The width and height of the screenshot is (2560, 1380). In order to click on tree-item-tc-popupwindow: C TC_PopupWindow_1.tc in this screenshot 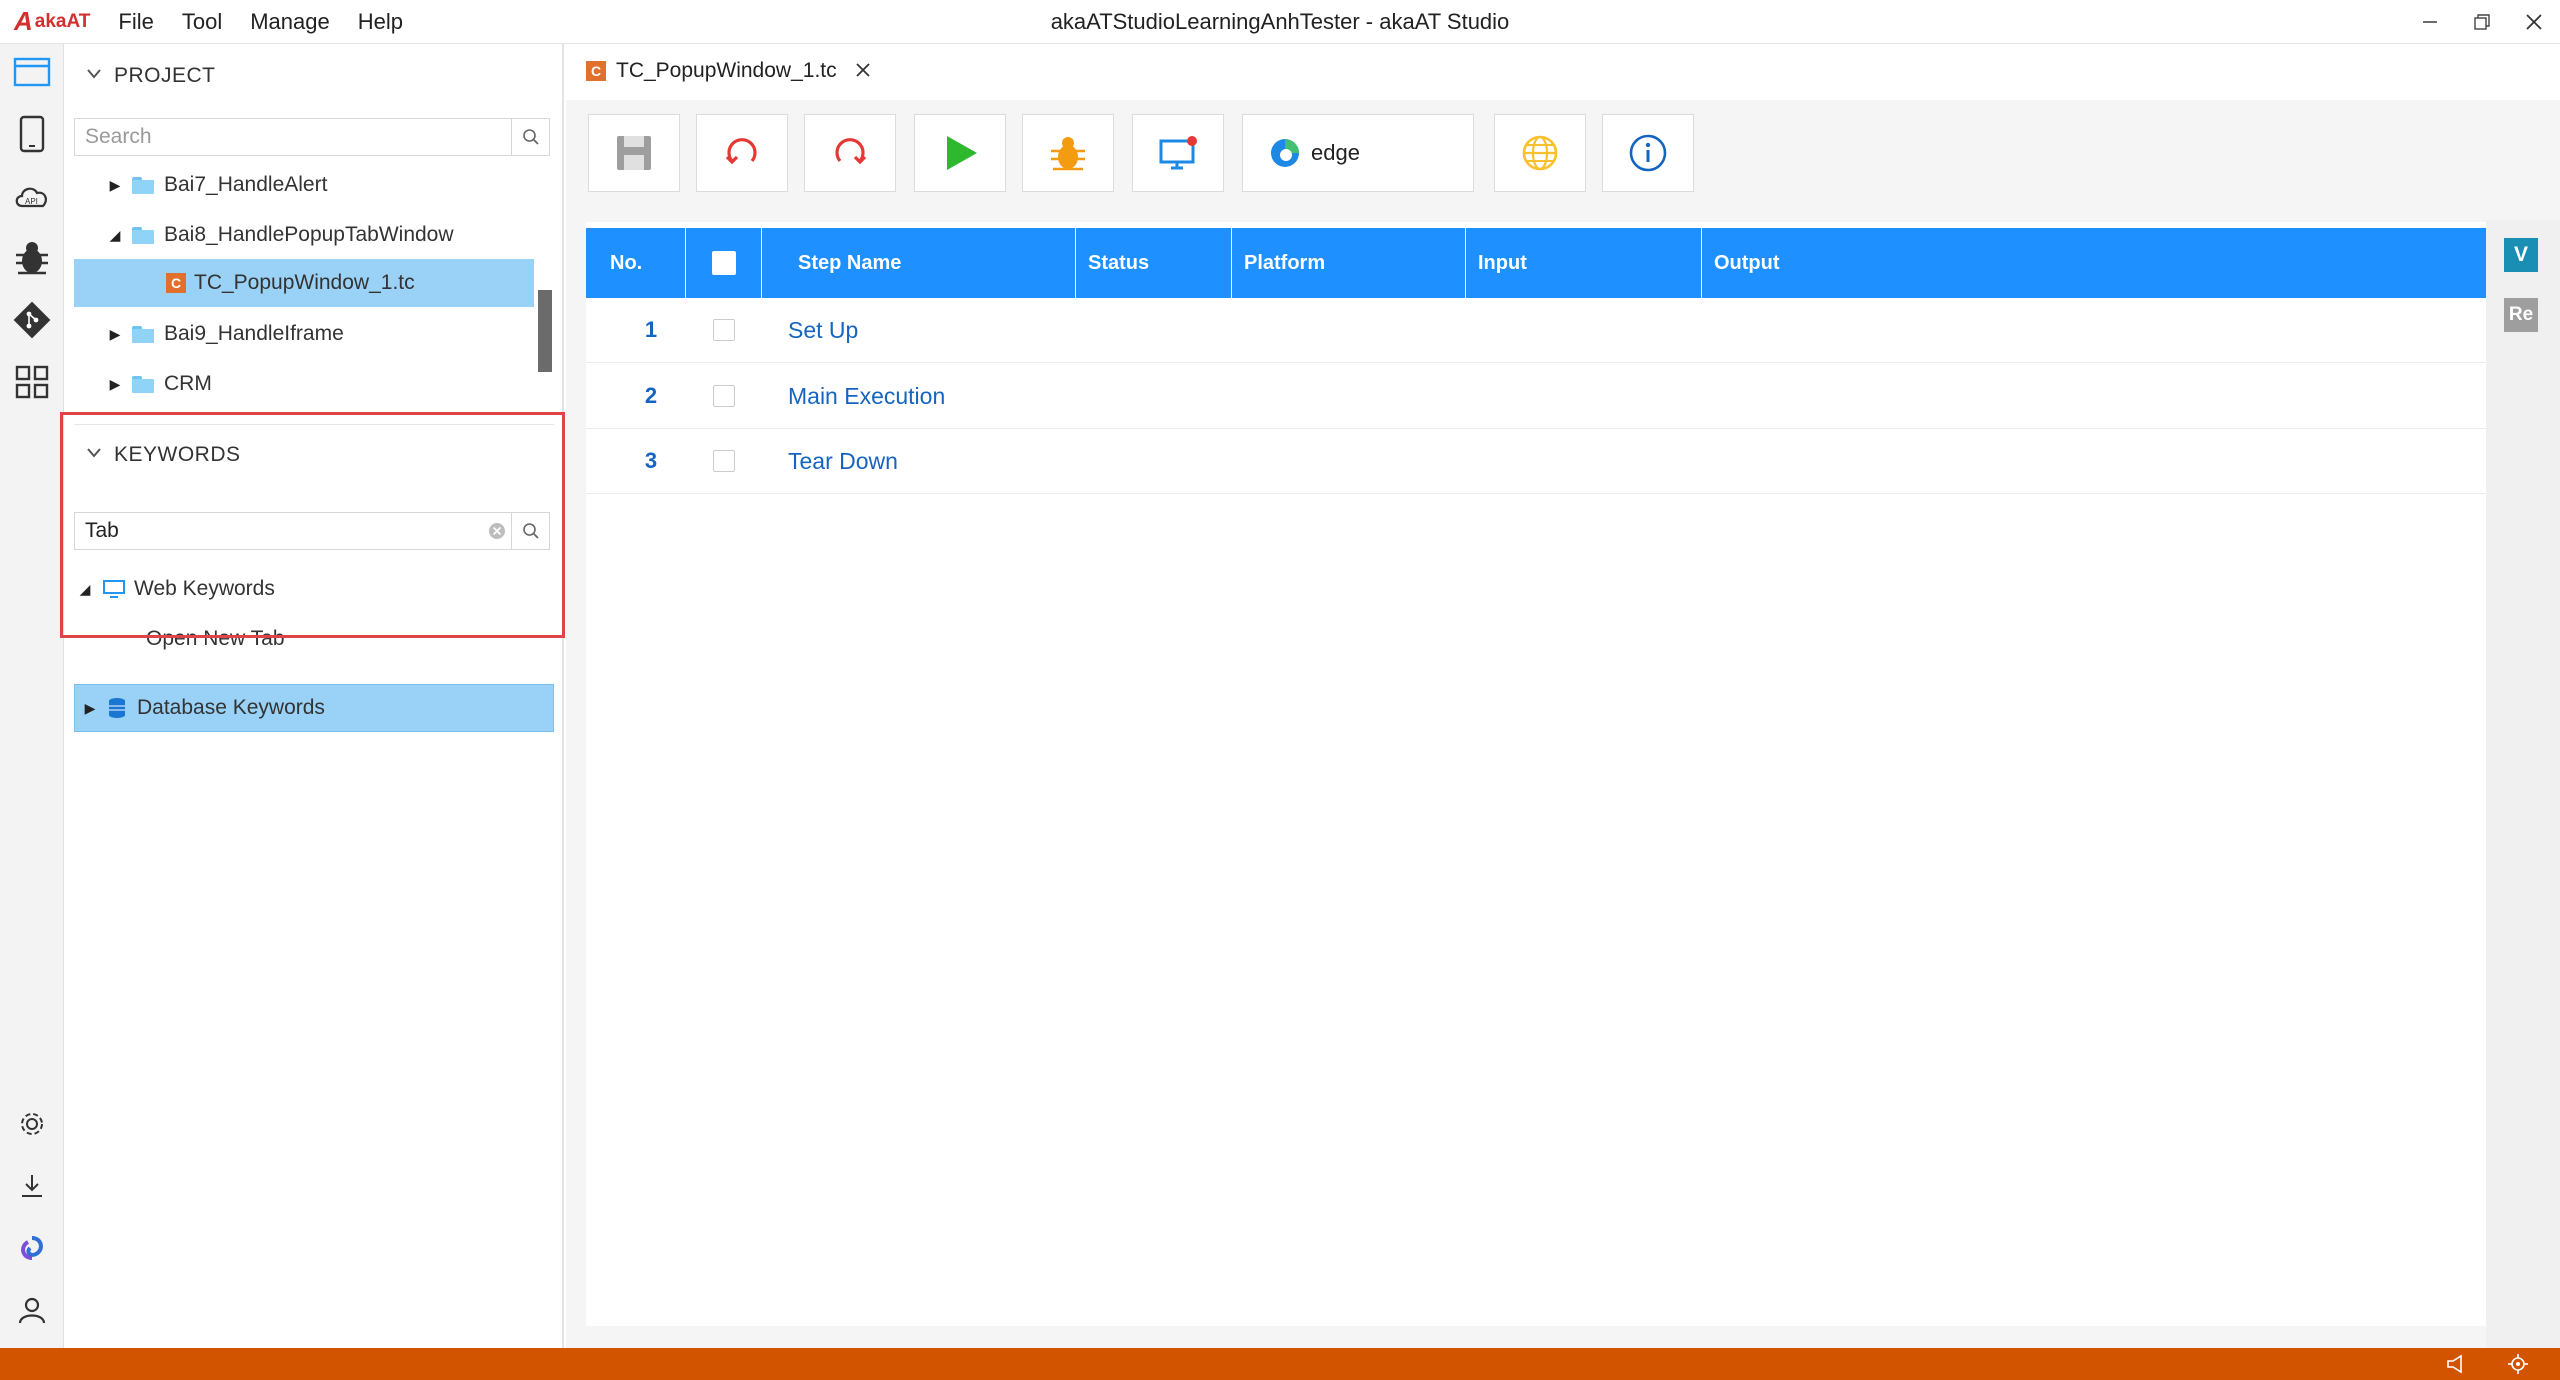, I will do `click(304, 283)`.